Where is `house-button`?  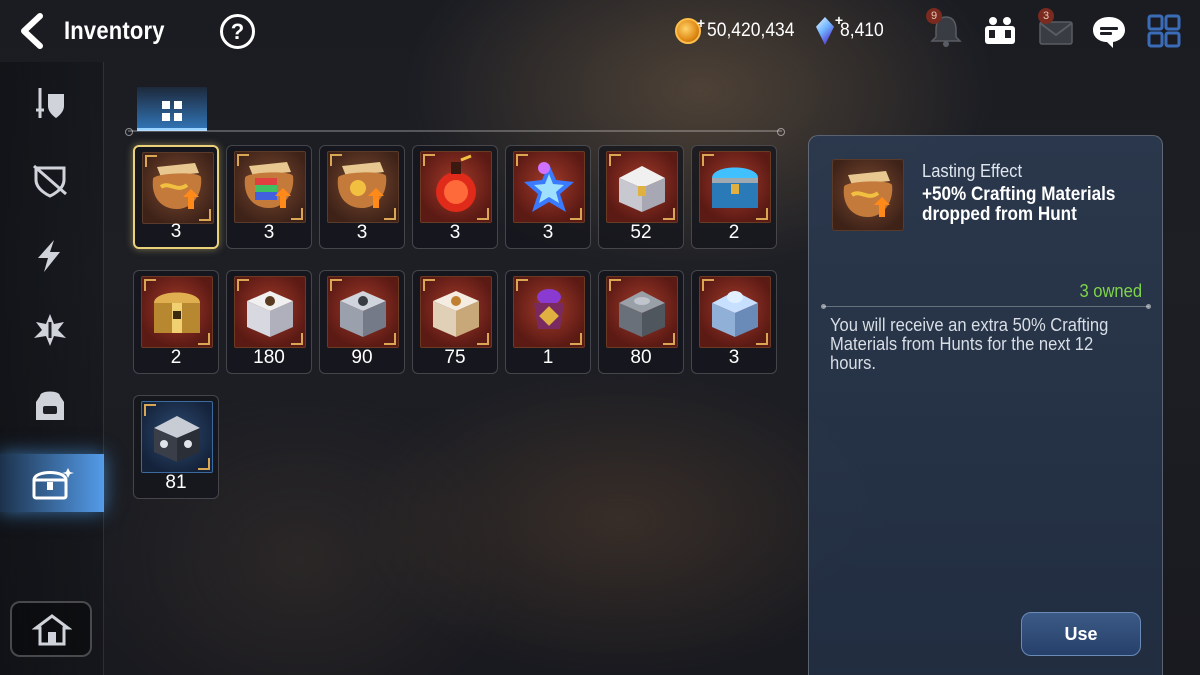 house-button is located at coordinates (51, 629).